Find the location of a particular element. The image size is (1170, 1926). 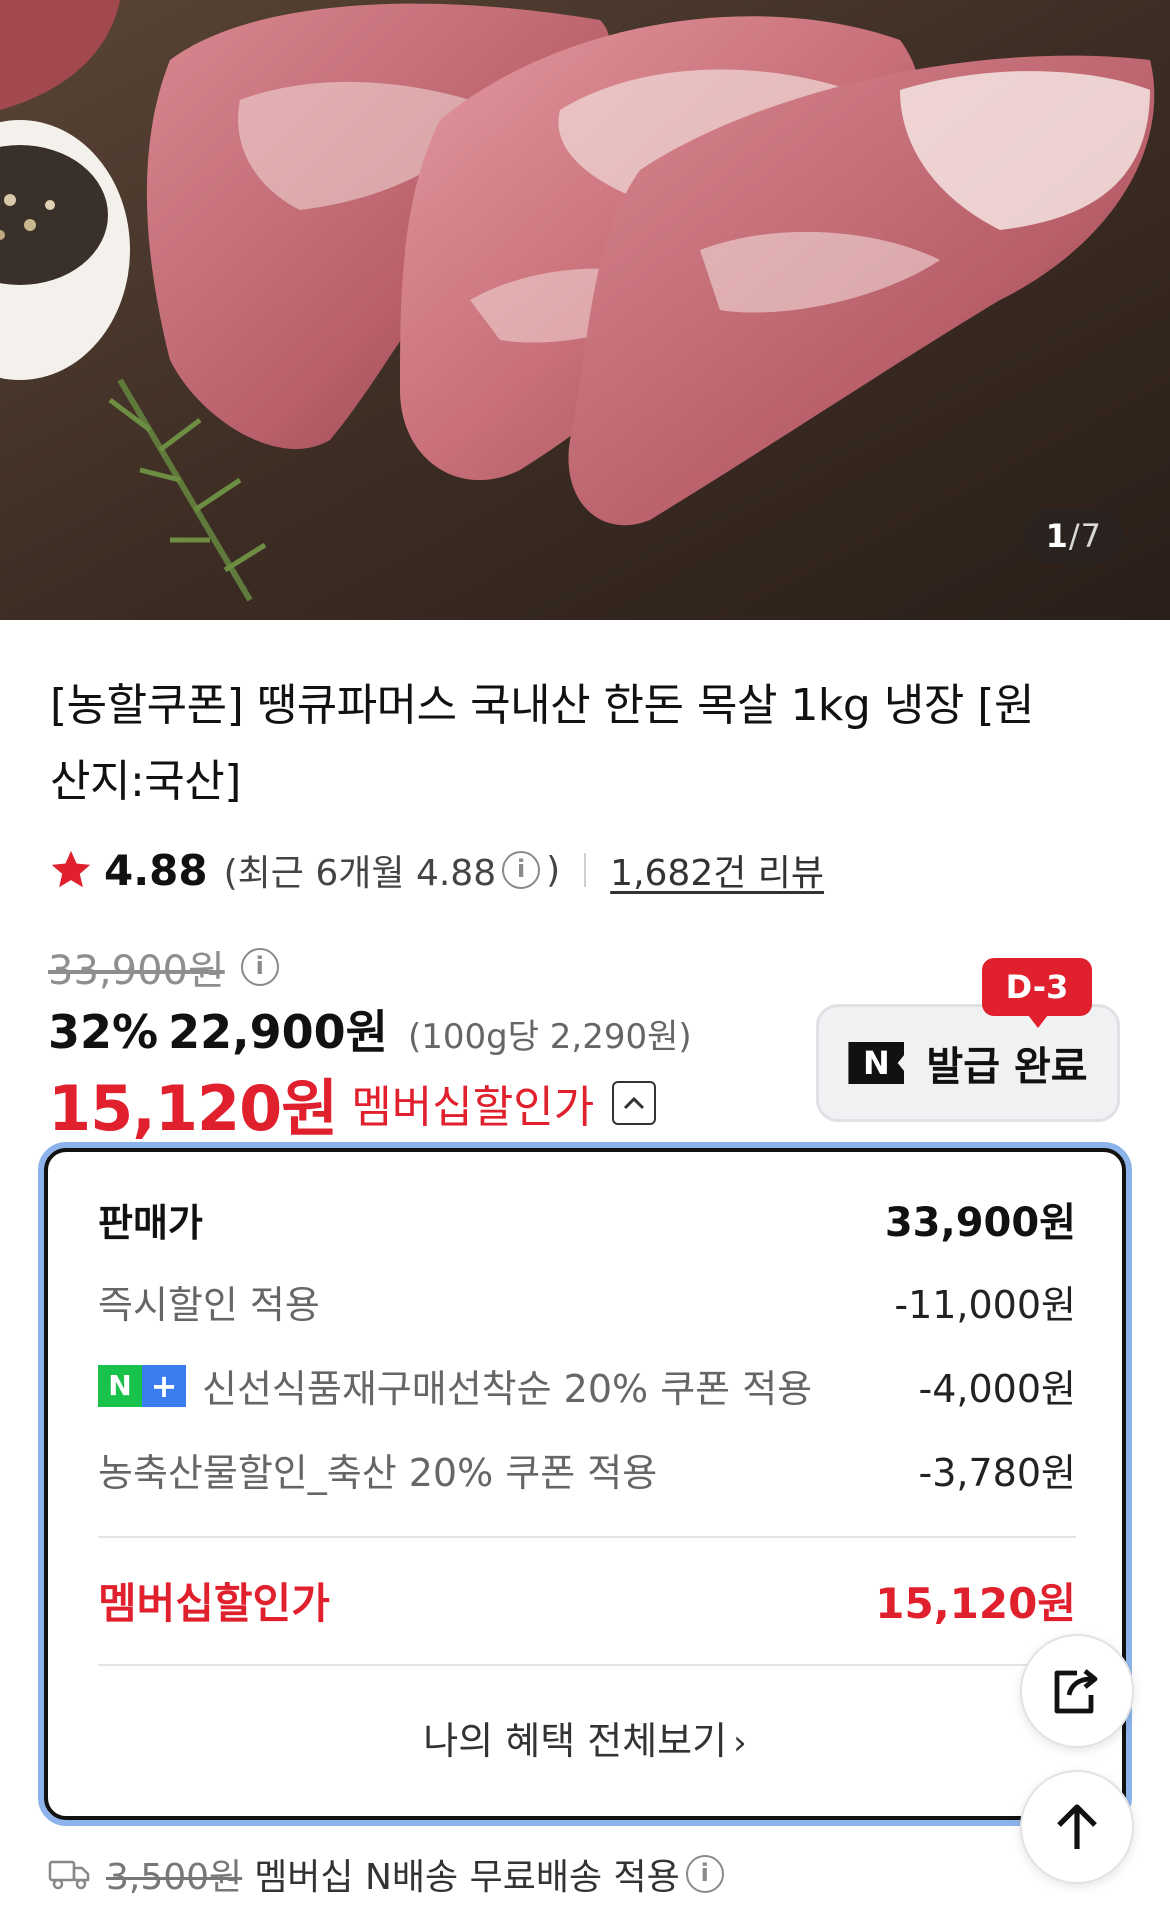

shipping-original-fee: 3,500원 is located at coordinates (174, 1877).